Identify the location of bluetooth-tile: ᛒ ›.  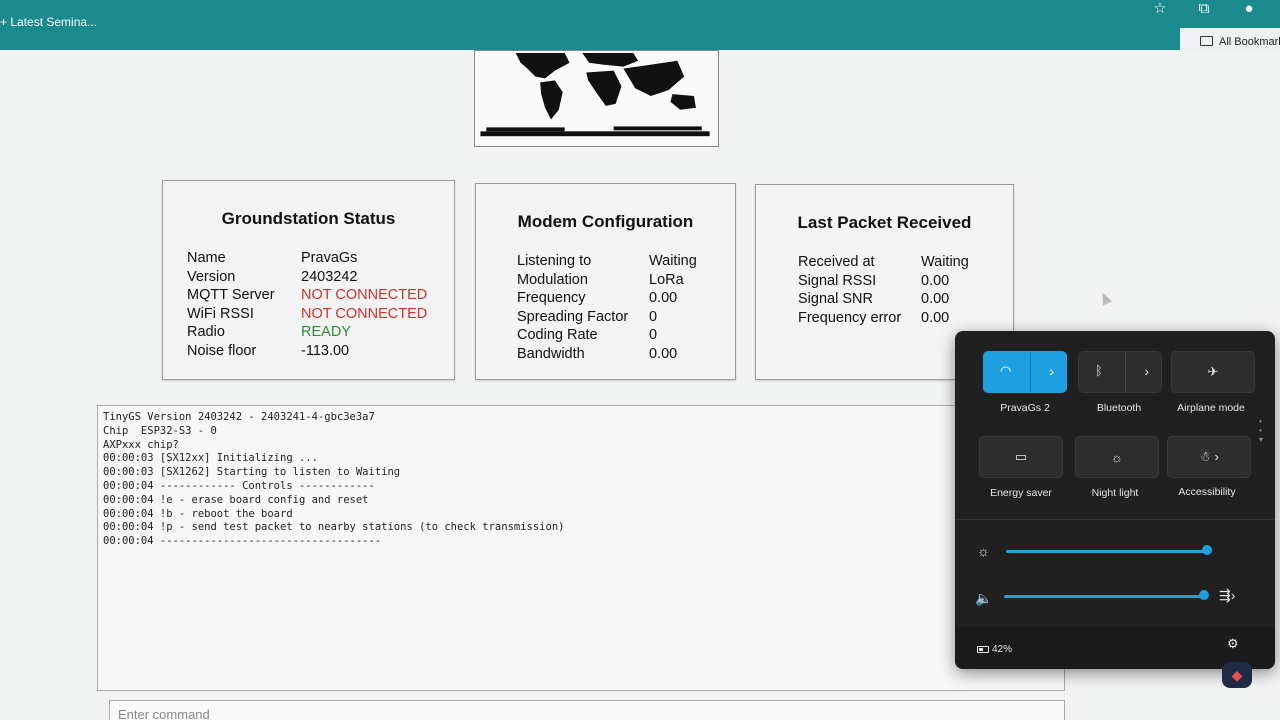
(1120, 372).